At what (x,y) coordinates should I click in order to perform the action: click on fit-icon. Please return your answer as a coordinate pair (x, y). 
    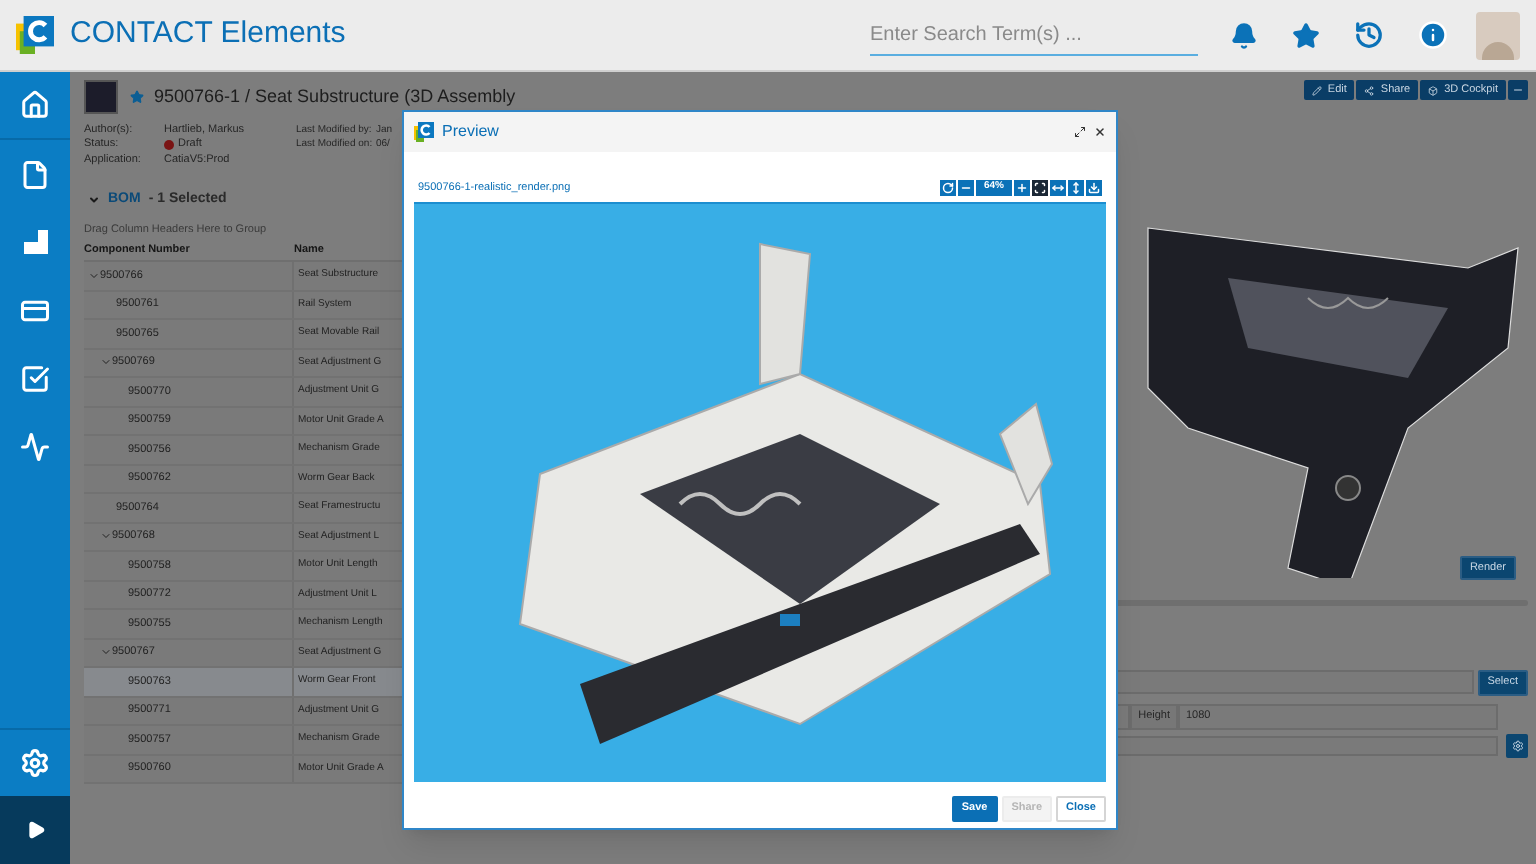
    Looking at the image, I should click on (1040, 188).